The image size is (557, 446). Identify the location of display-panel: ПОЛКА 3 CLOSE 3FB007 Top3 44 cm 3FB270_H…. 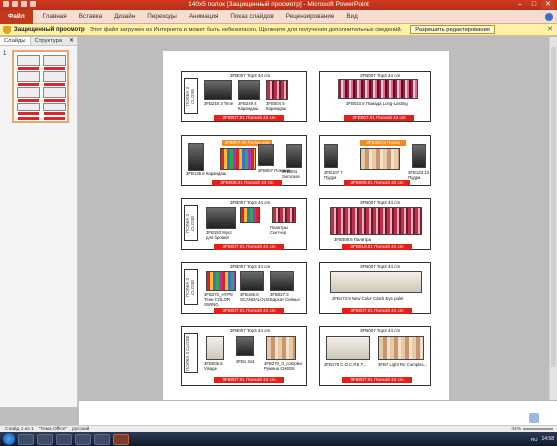
(244, 288).